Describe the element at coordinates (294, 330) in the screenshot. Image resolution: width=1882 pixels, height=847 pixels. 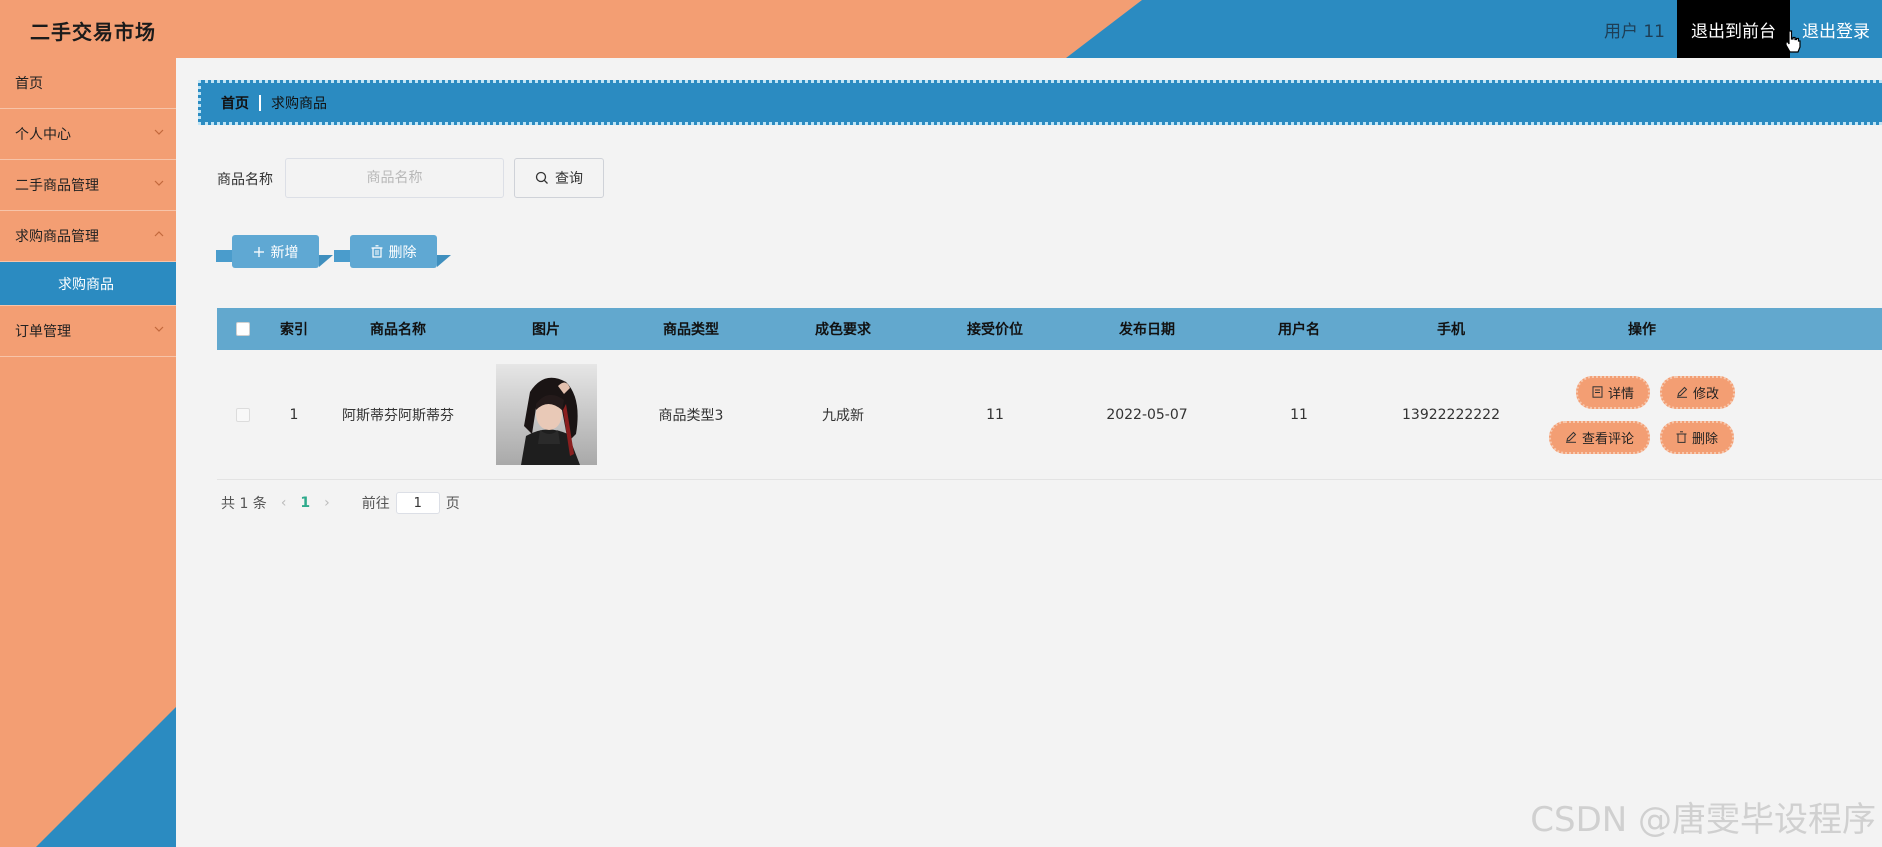
I see `column-header: 索引` at that location.